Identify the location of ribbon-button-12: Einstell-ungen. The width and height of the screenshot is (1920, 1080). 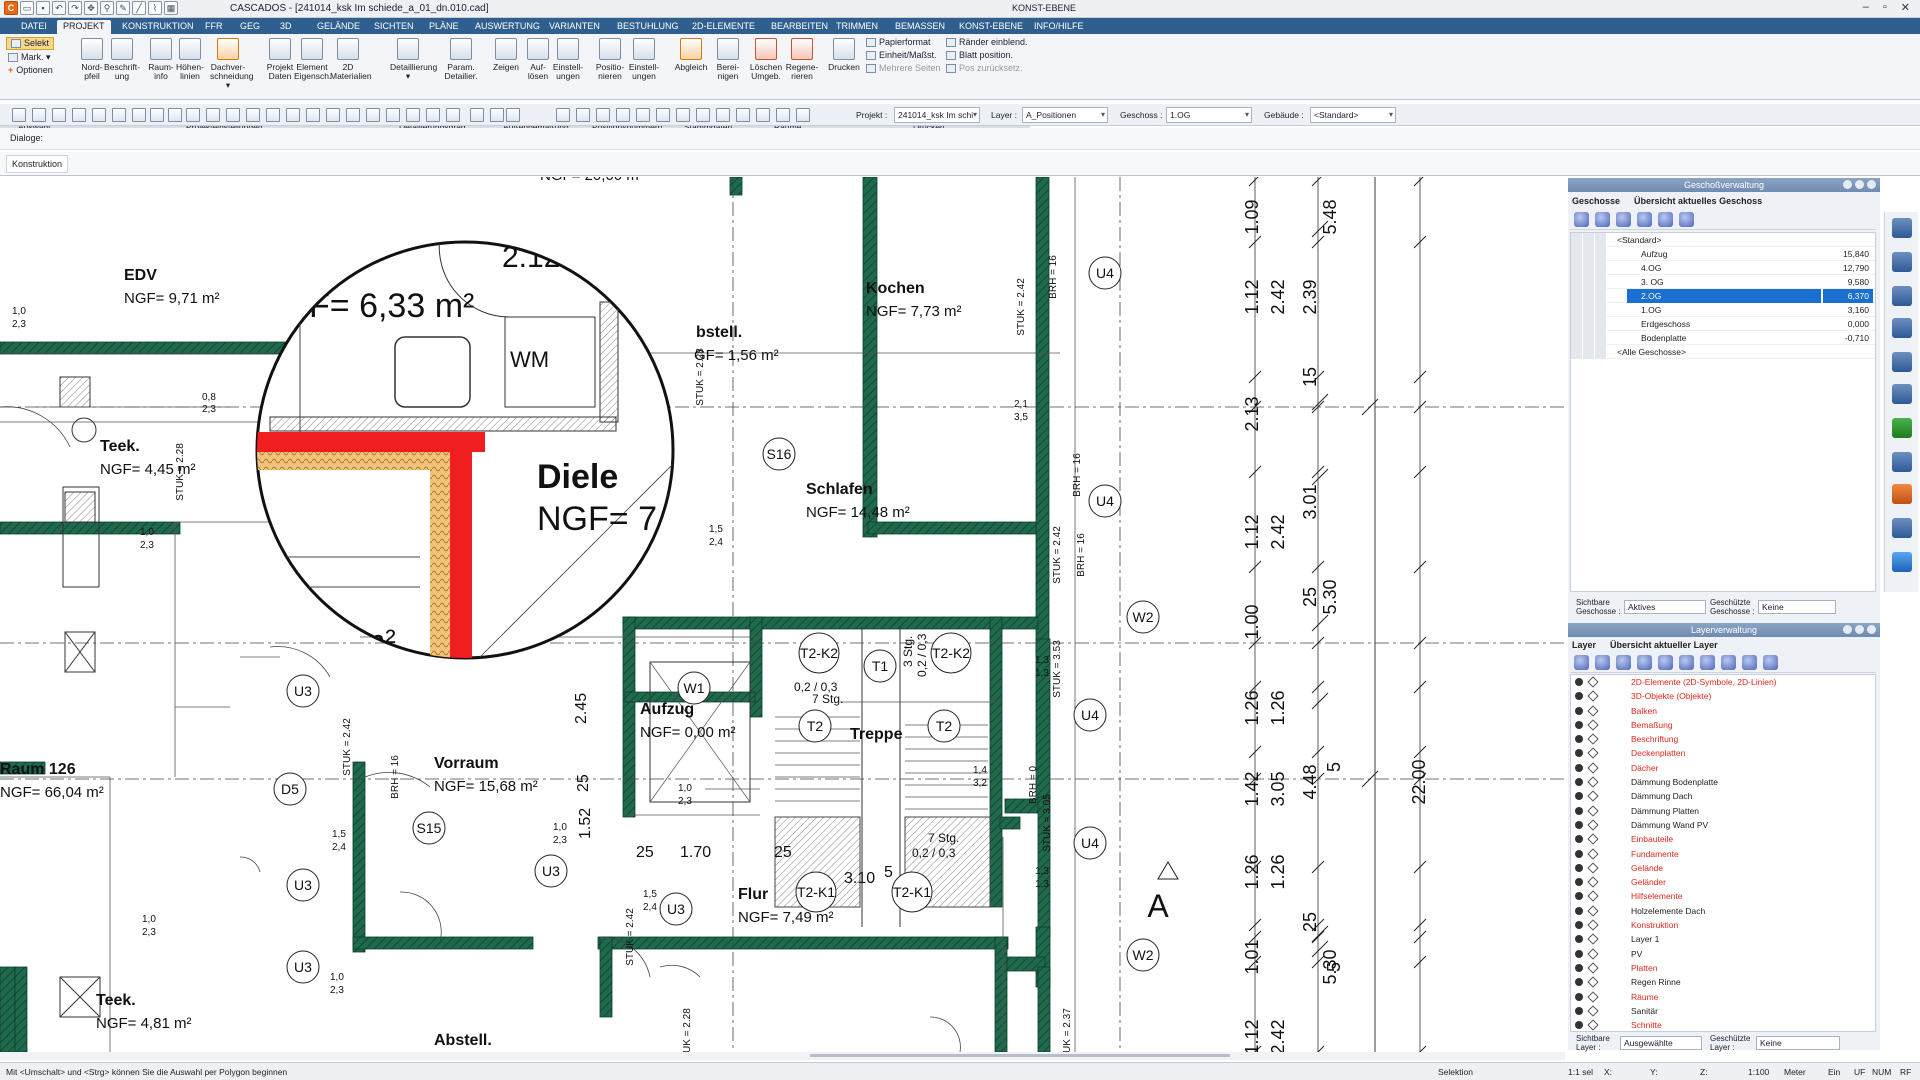
(568, 59).